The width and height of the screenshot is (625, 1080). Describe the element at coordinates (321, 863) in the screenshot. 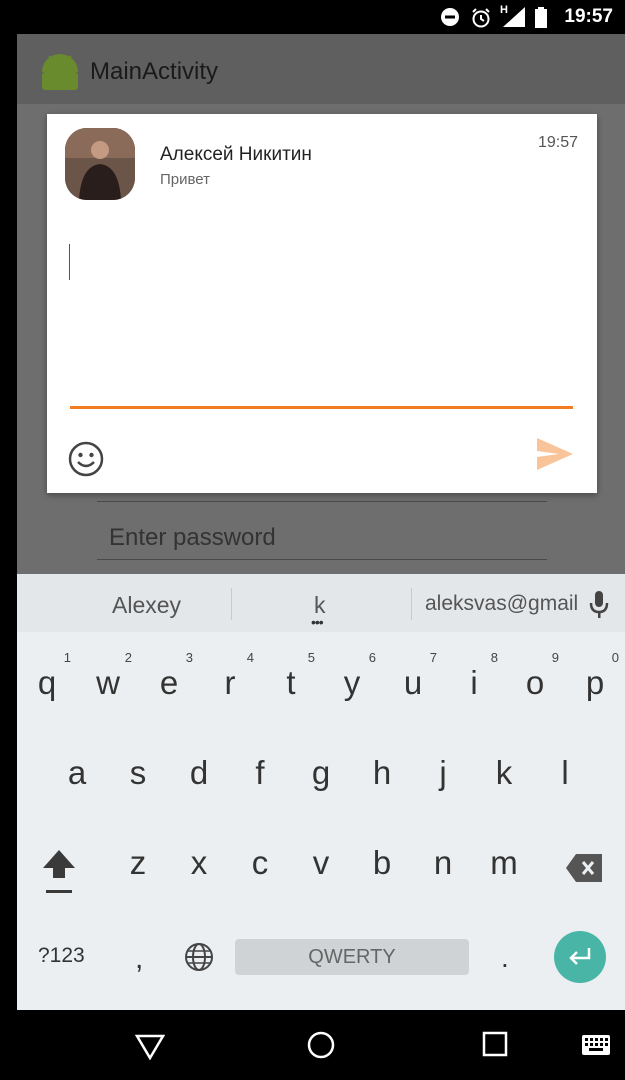

I see `key-v: v` at that location.